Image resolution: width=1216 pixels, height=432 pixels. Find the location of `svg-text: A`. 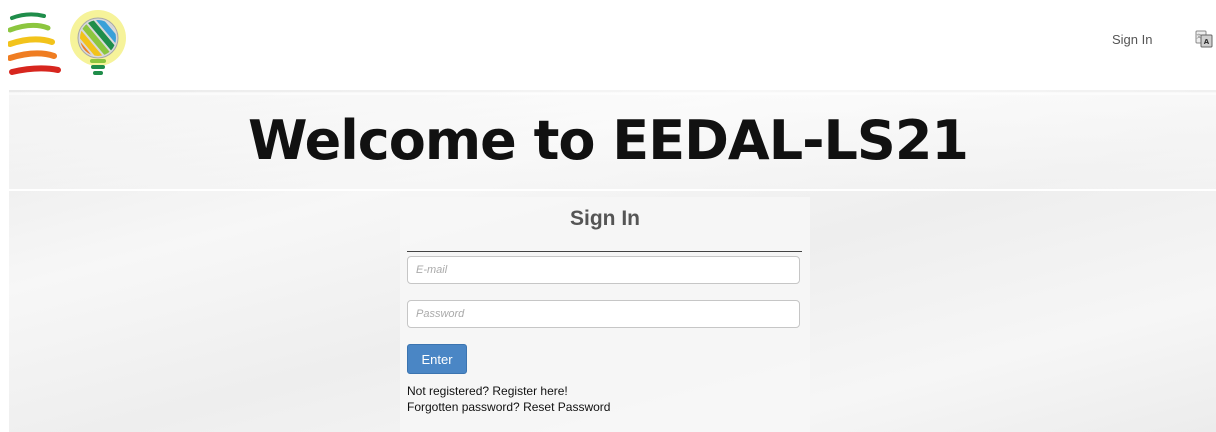

svg-text: A is located at coordinates (1207, 42).